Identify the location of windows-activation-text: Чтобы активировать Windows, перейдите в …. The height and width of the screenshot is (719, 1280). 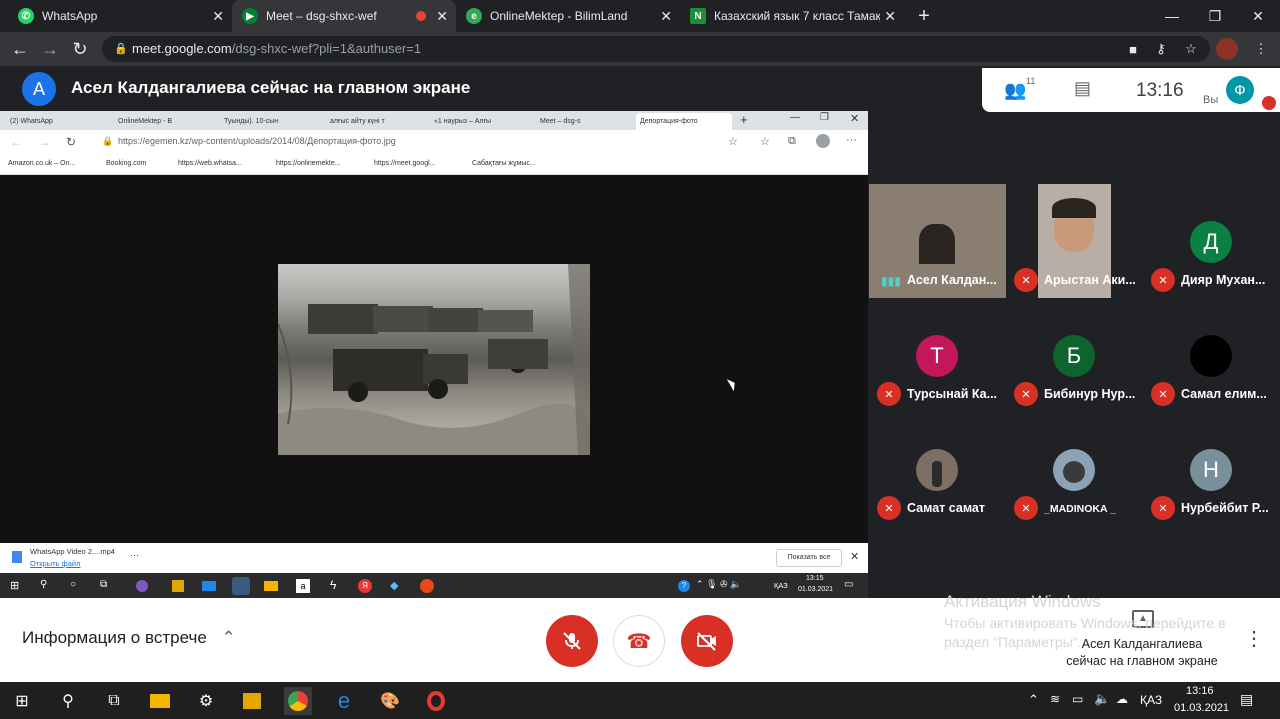
(1085, 632).